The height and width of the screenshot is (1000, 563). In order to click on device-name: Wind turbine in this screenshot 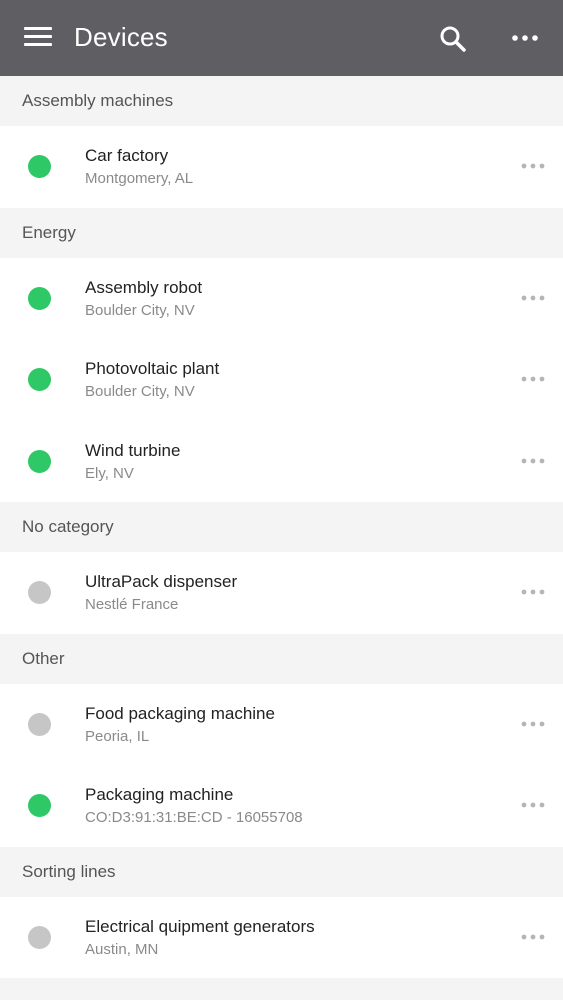, I will do `click(133, 450)`.